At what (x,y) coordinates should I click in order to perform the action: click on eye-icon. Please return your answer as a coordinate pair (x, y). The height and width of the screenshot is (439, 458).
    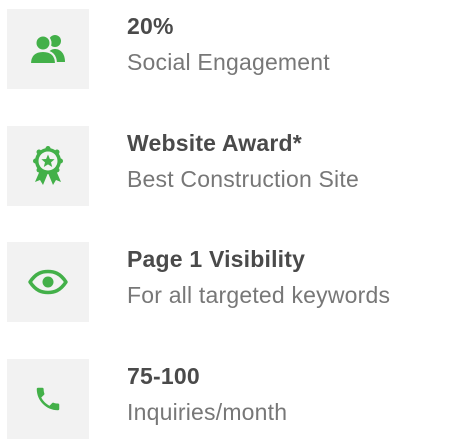
    Looking at the image, I should click on (48, 282).